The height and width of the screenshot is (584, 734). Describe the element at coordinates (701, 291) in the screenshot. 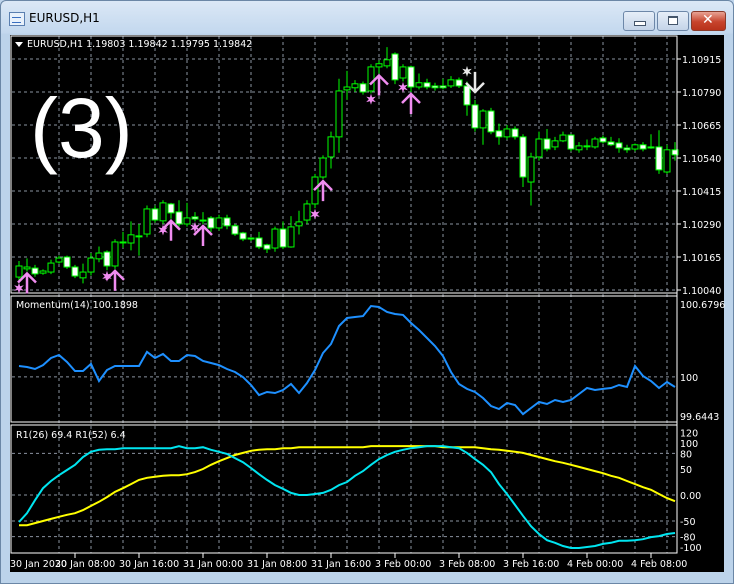

I see `price-tick-label: 1.10040` at that location.